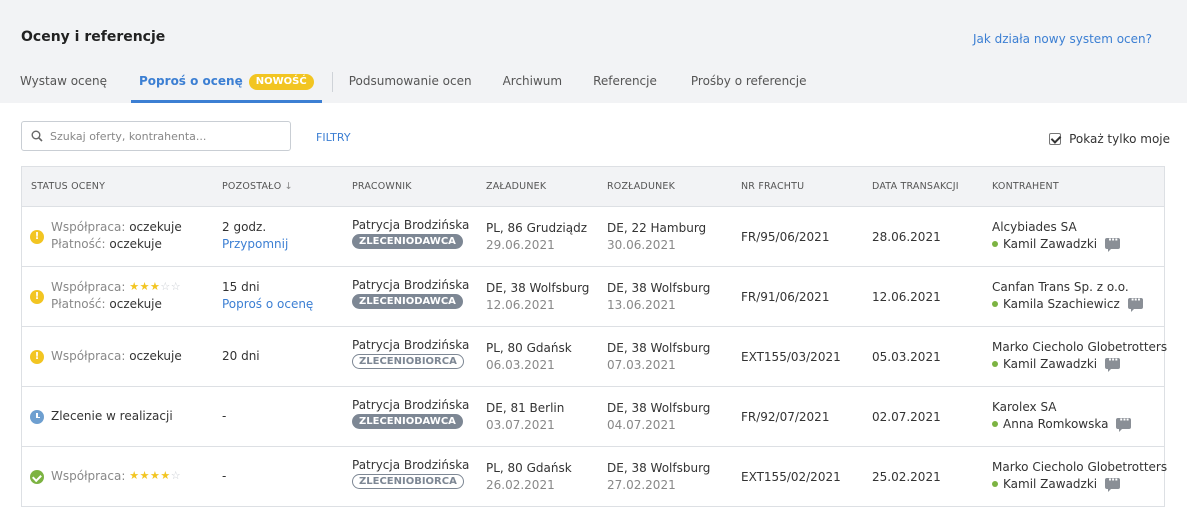 This screenshot has width=1187, height=519. I want to click on status-value: oczekuje, so click(155, 356).